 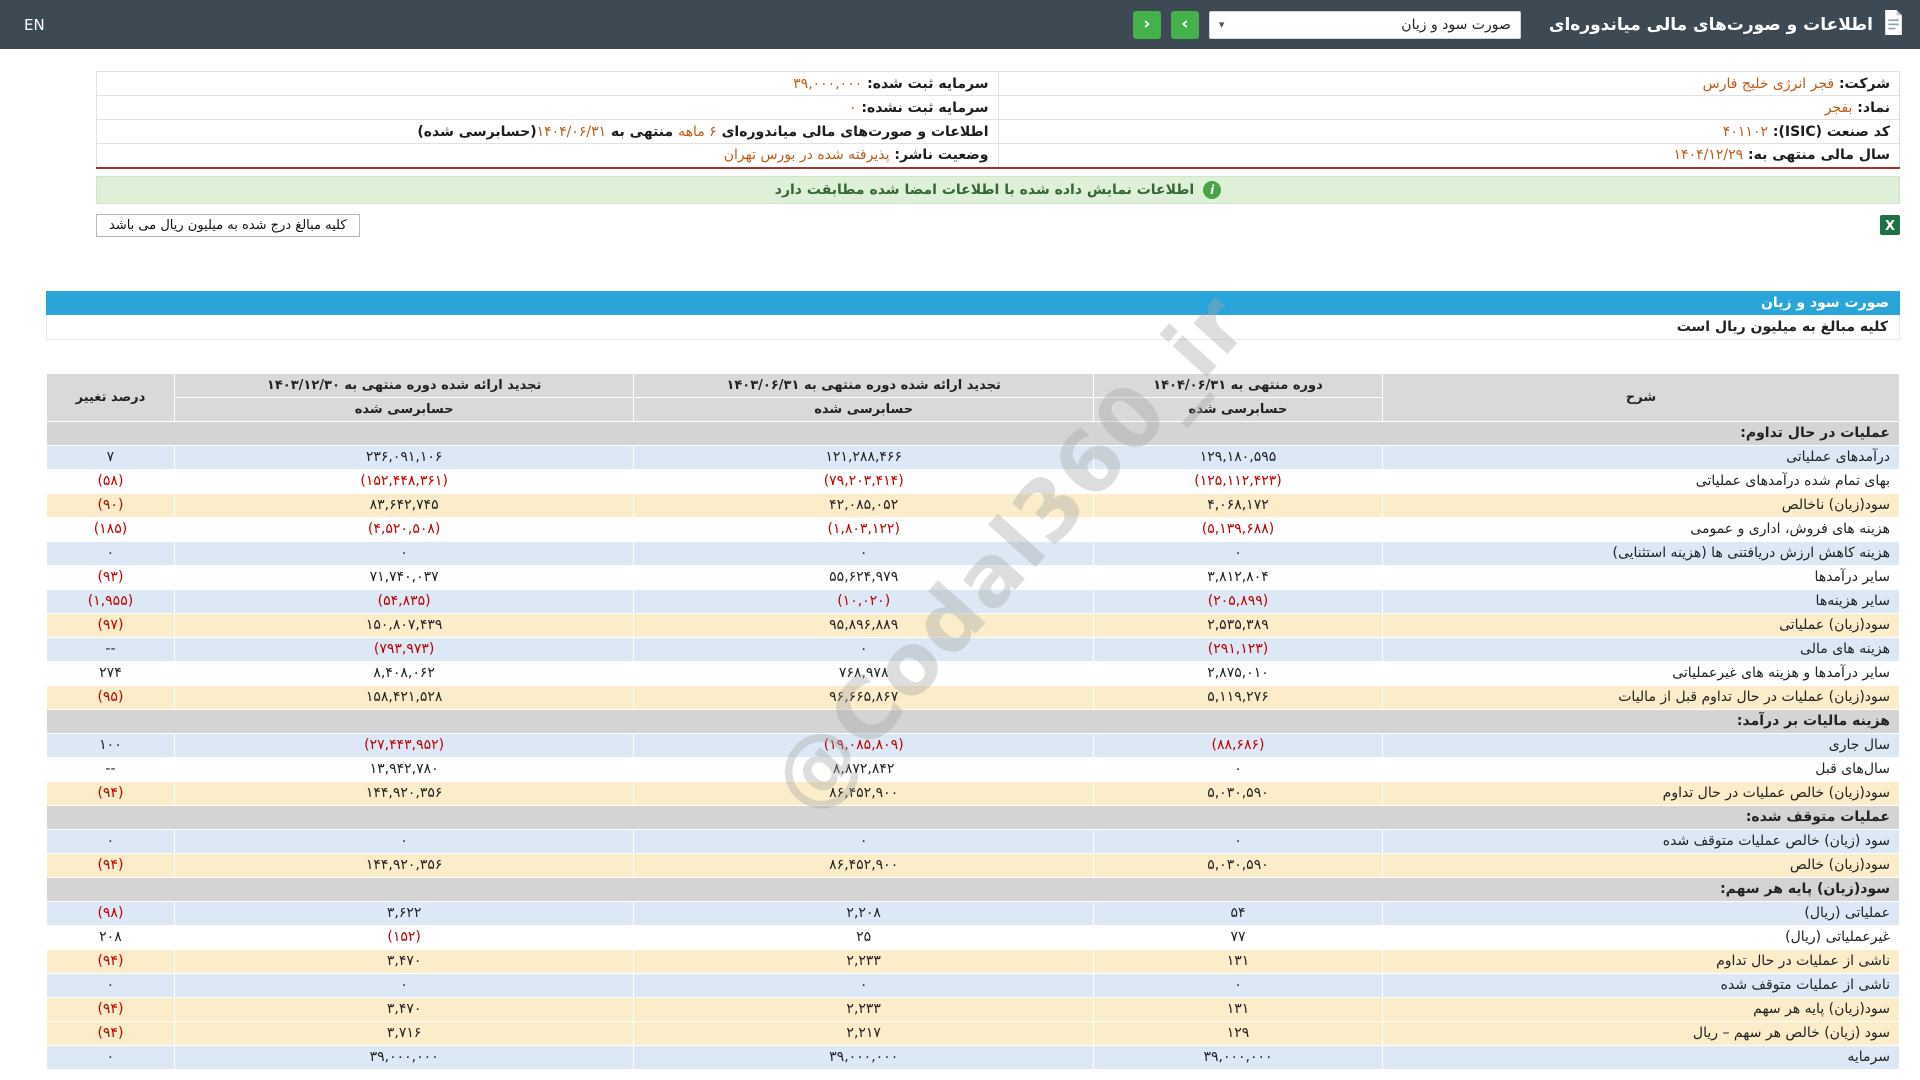 What do you see at coordinates (939, 155) in the screenshot?
I see `info-label: وضعیت ناشر:` at bounding box center [939, 155].